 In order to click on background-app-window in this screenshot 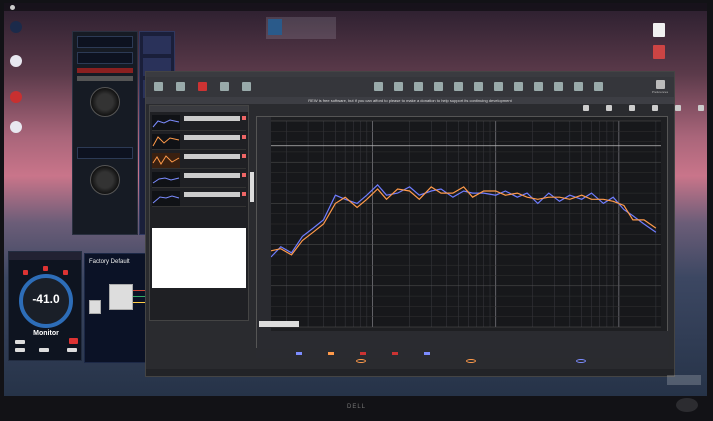, I will do `click(105, 133)`.